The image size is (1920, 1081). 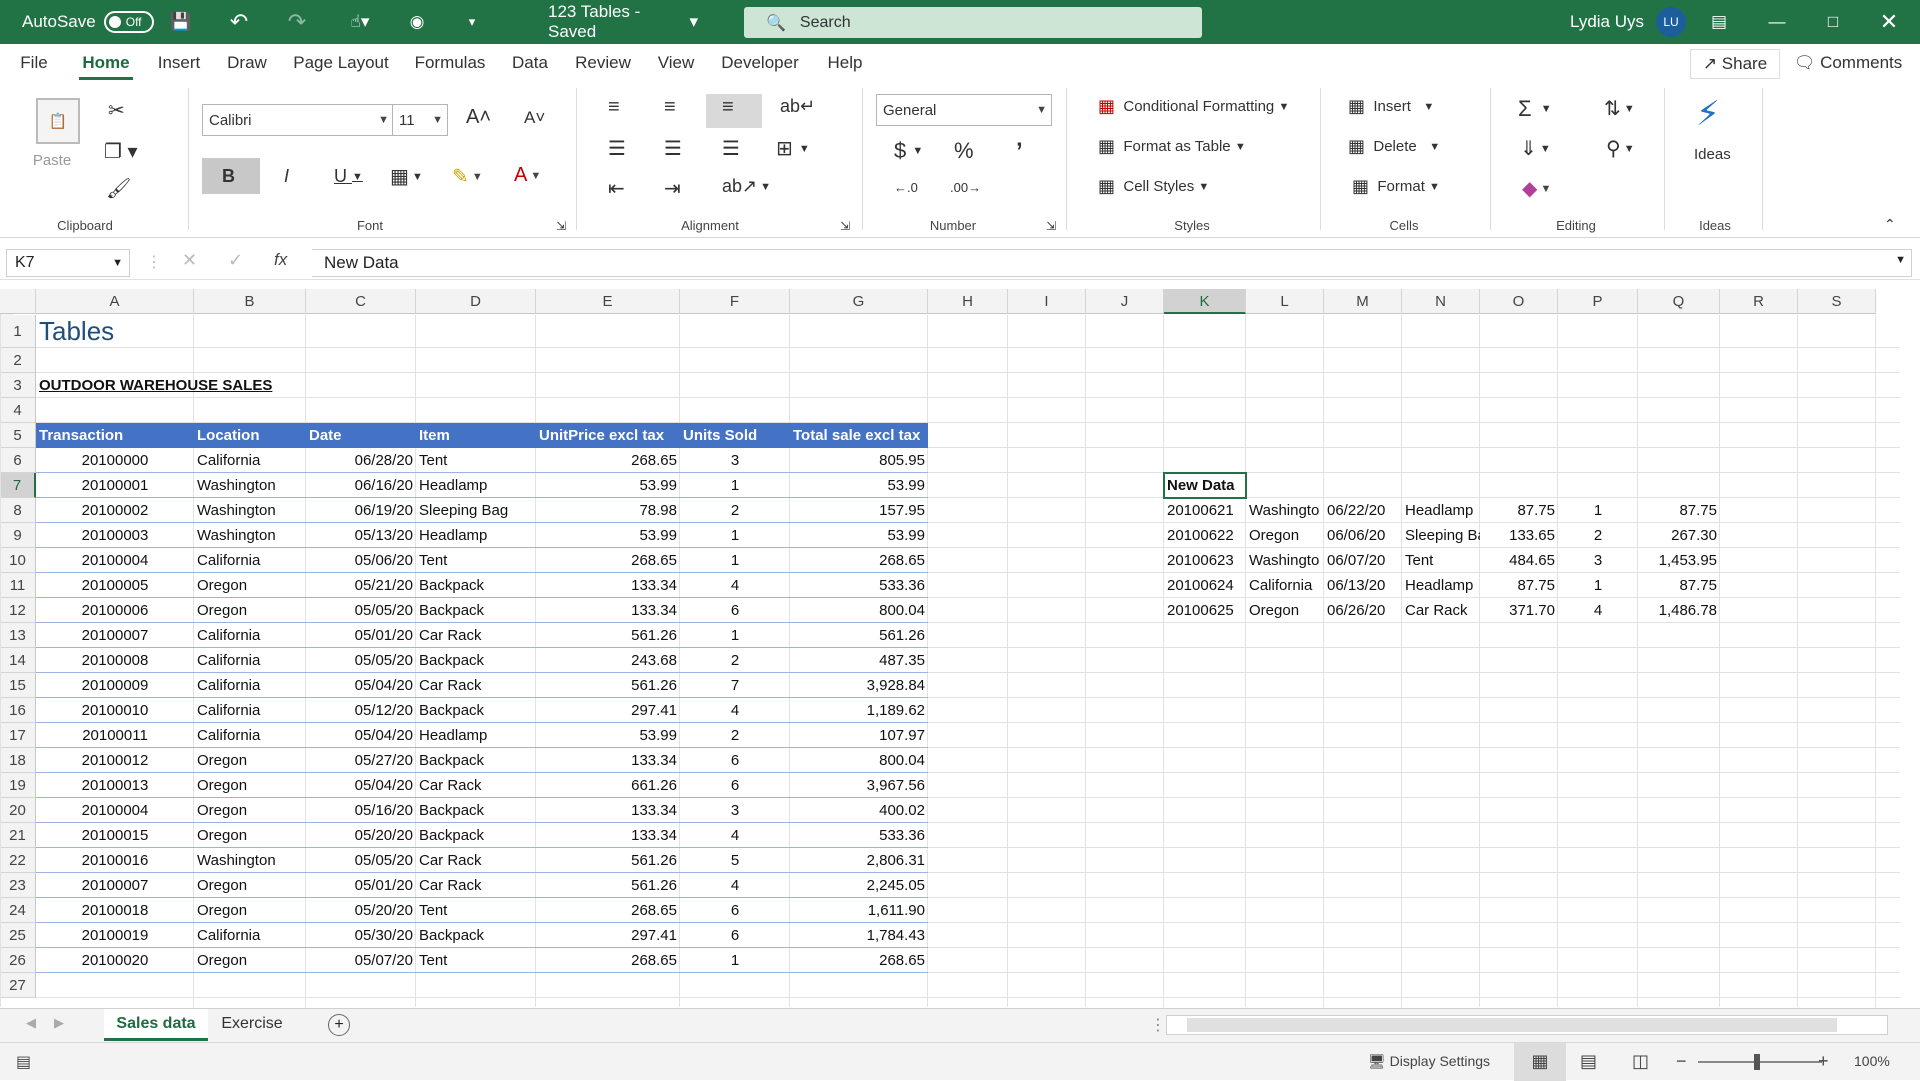 What do you see at coordinates (115, 835) in the screenshot?
I see `table-cell: 20100015` at bounding box center [115, 835].